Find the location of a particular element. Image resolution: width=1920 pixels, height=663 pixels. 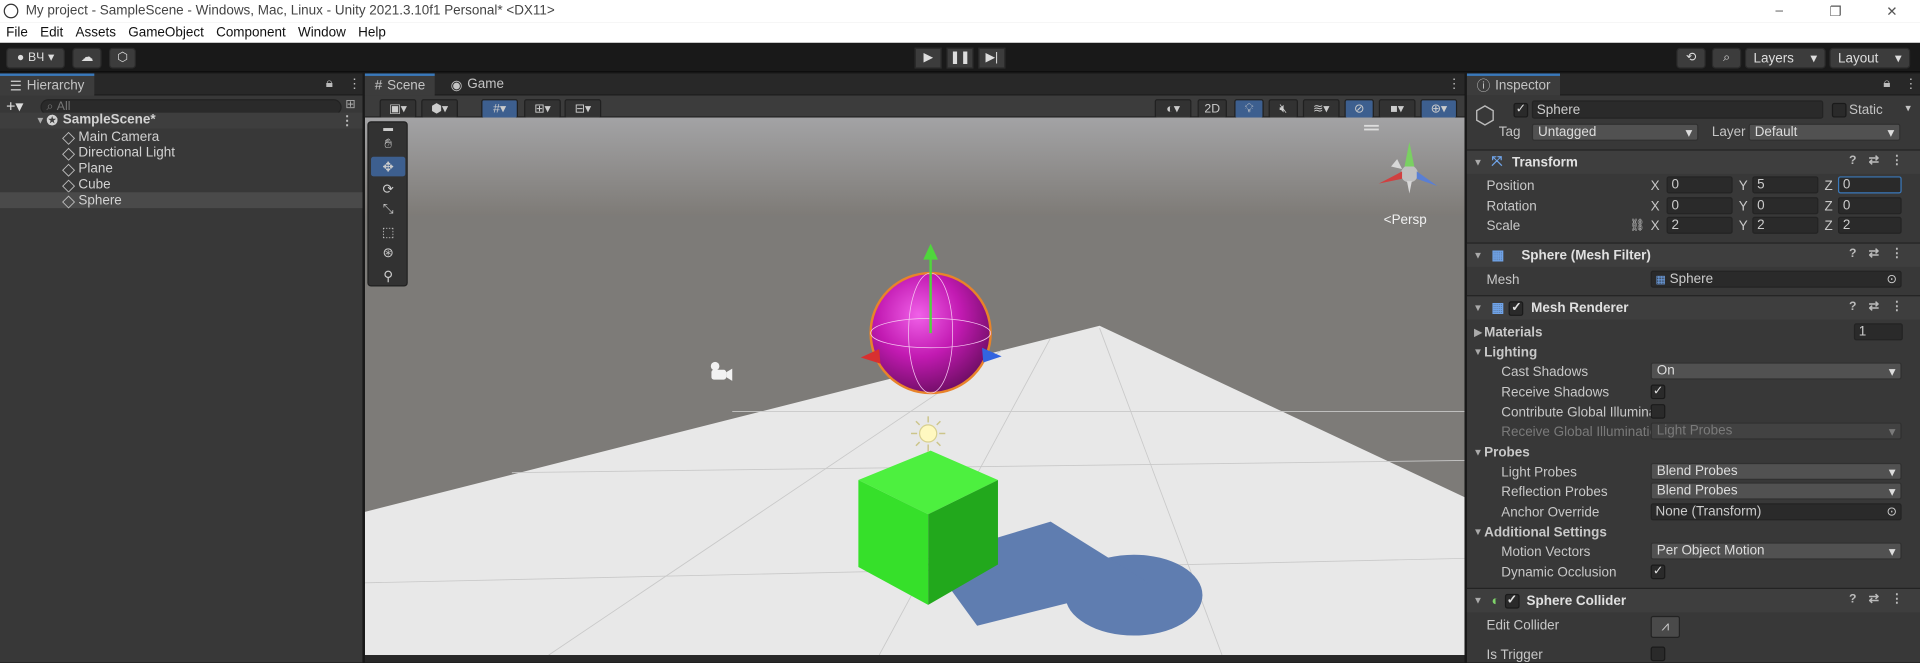

hierarchy-item-directional-light: Directional Light is located at coordinates (181, 152).